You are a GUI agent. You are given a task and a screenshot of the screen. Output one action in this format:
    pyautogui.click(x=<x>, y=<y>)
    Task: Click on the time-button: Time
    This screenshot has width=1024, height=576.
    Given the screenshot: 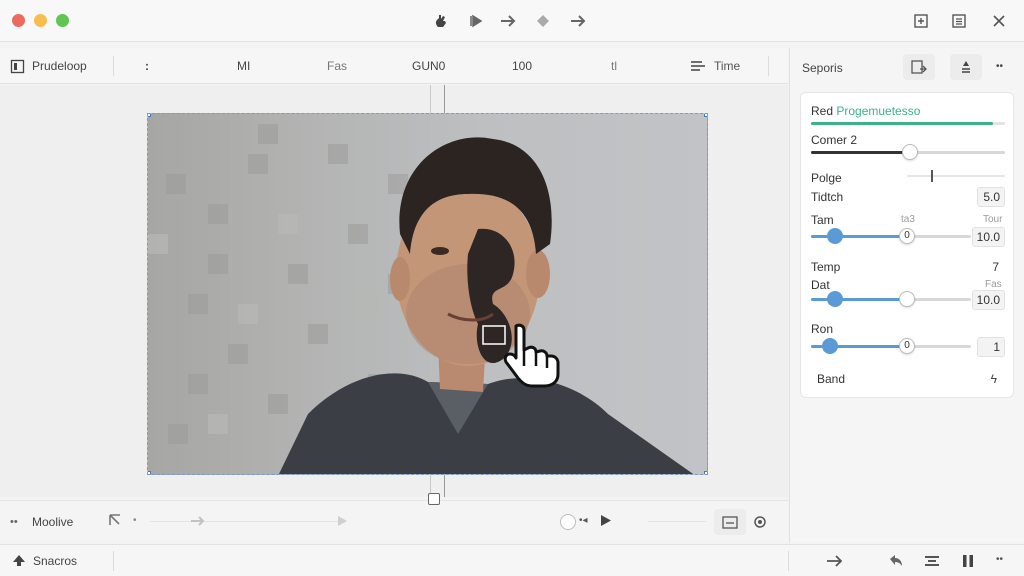 What is the action you would take?
    pyautogui.click(x=727, y=66)
    